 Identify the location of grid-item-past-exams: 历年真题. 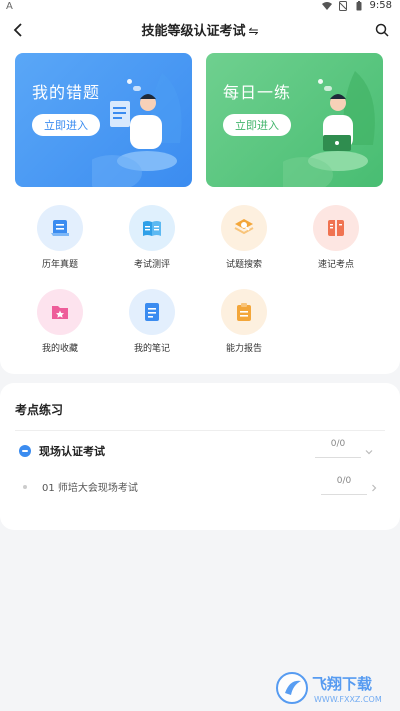
(60, 237).